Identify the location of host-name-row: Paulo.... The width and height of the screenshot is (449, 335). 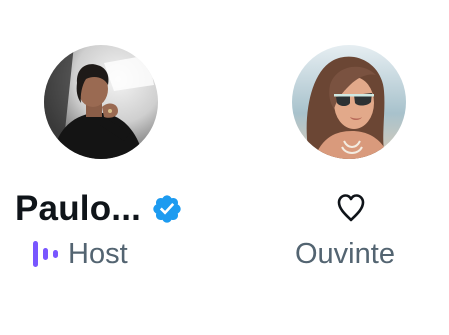
(99, 209).